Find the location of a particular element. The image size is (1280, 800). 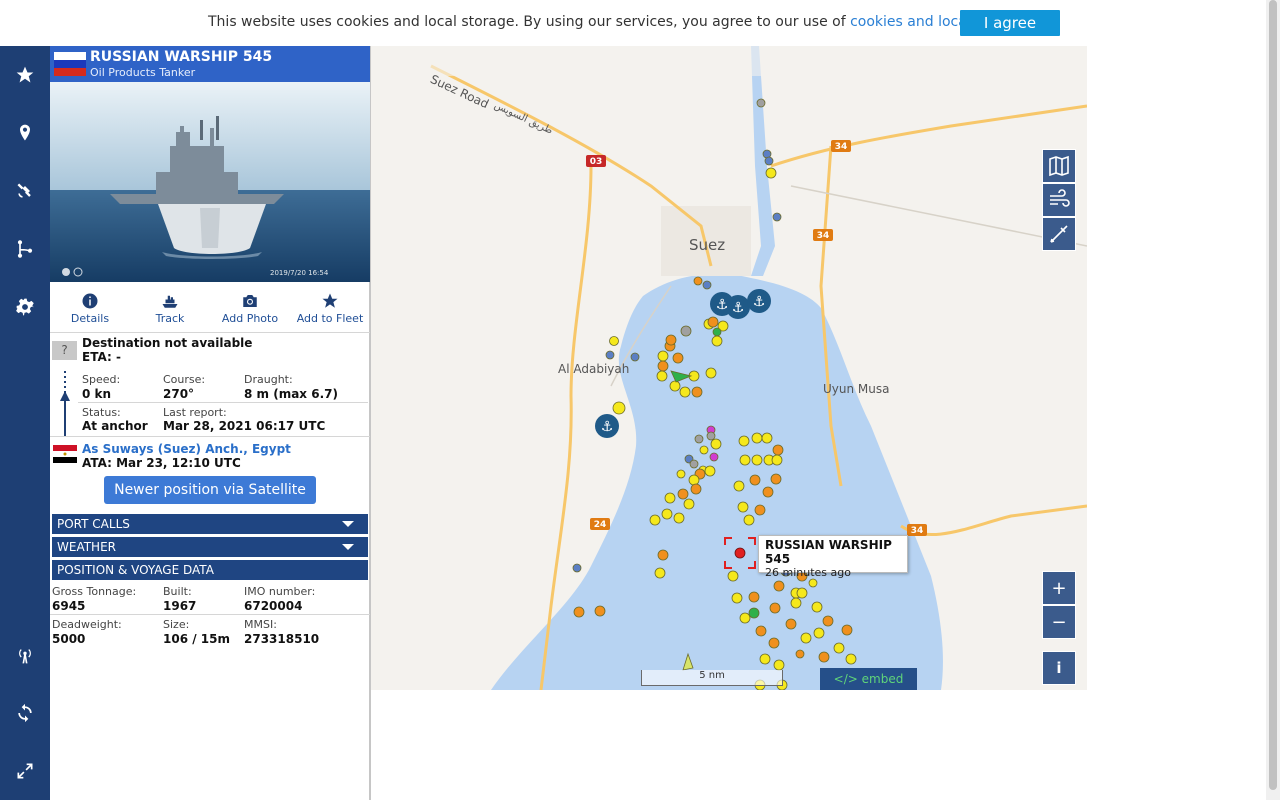

deadweight-value: 5000 is located at coordinates (69, 639).